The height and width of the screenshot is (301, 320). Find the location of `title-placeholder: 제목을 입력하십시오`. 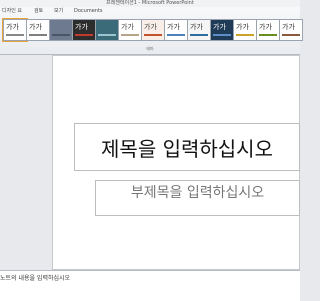

title-placeholder: 제목을 입력하십시오 is located at coordinates (187, 147).